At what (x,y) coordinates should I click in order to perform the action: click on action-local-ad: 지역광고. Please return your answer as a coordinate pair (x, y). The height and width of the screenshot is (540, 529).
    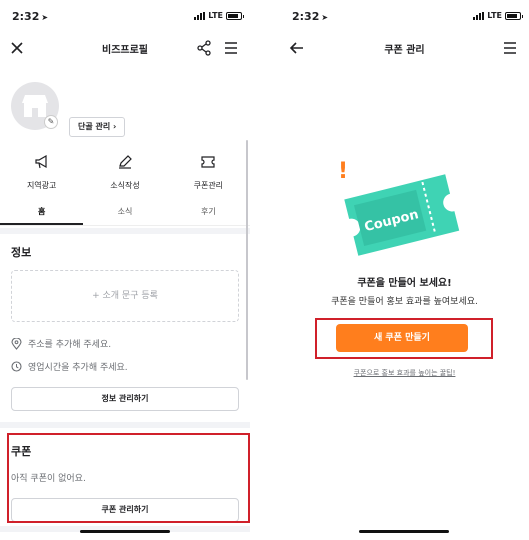
    Looking at the image, I should click on (41, 172).